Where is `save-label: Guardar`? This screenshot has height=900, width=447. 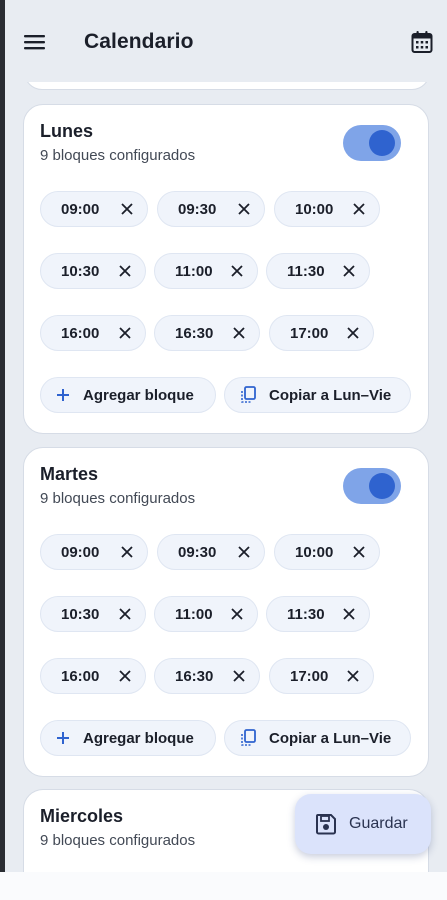 save-label: Guardar is located at coordinates (378, 823).